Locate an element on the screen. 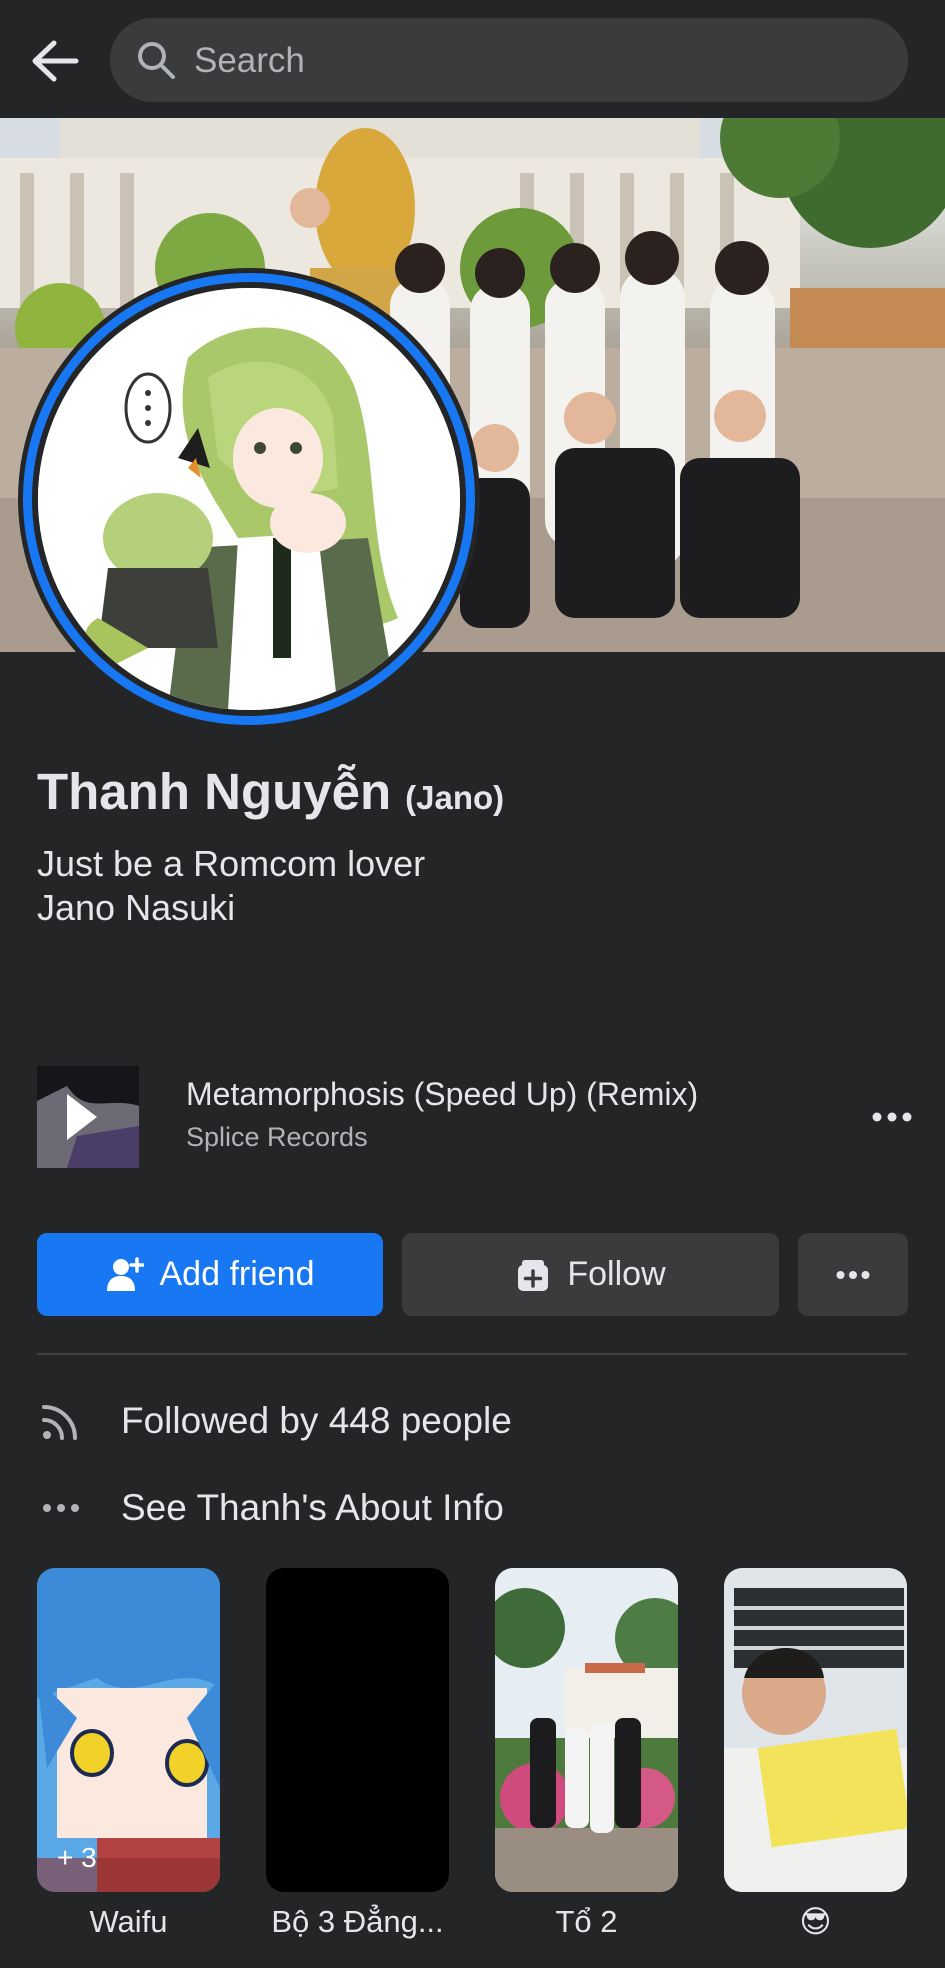  profile-alternate-name: (Jano) is located at coordinates (455, 797).